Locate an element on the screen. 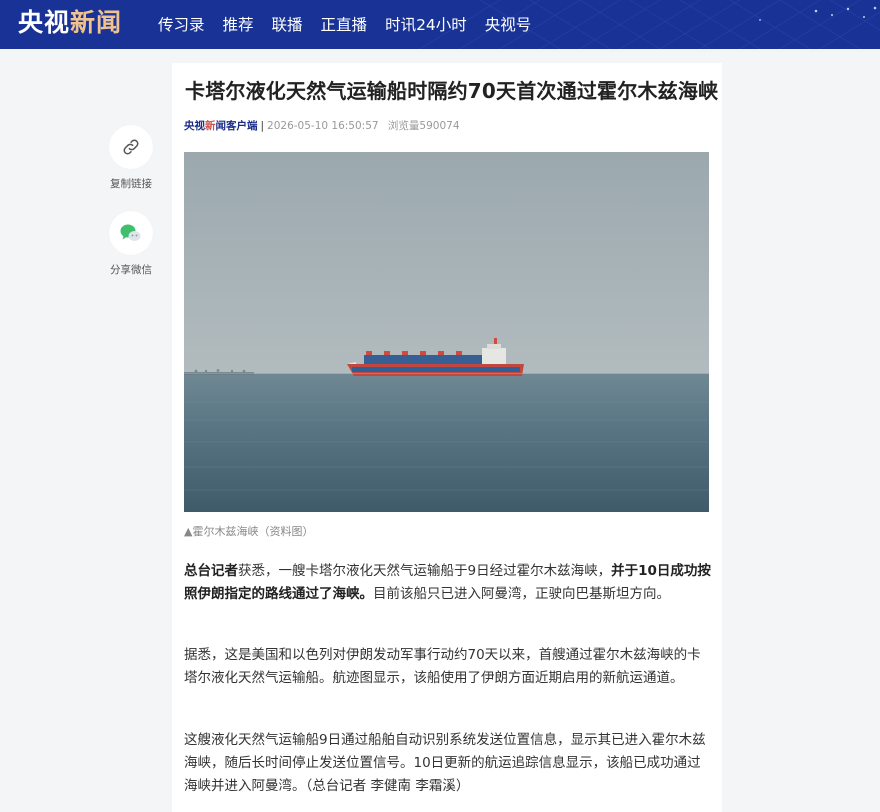 The height and width of the screenshot is (812, 880). source-part3: 闻客户端 is located at coordinates (236, 126).